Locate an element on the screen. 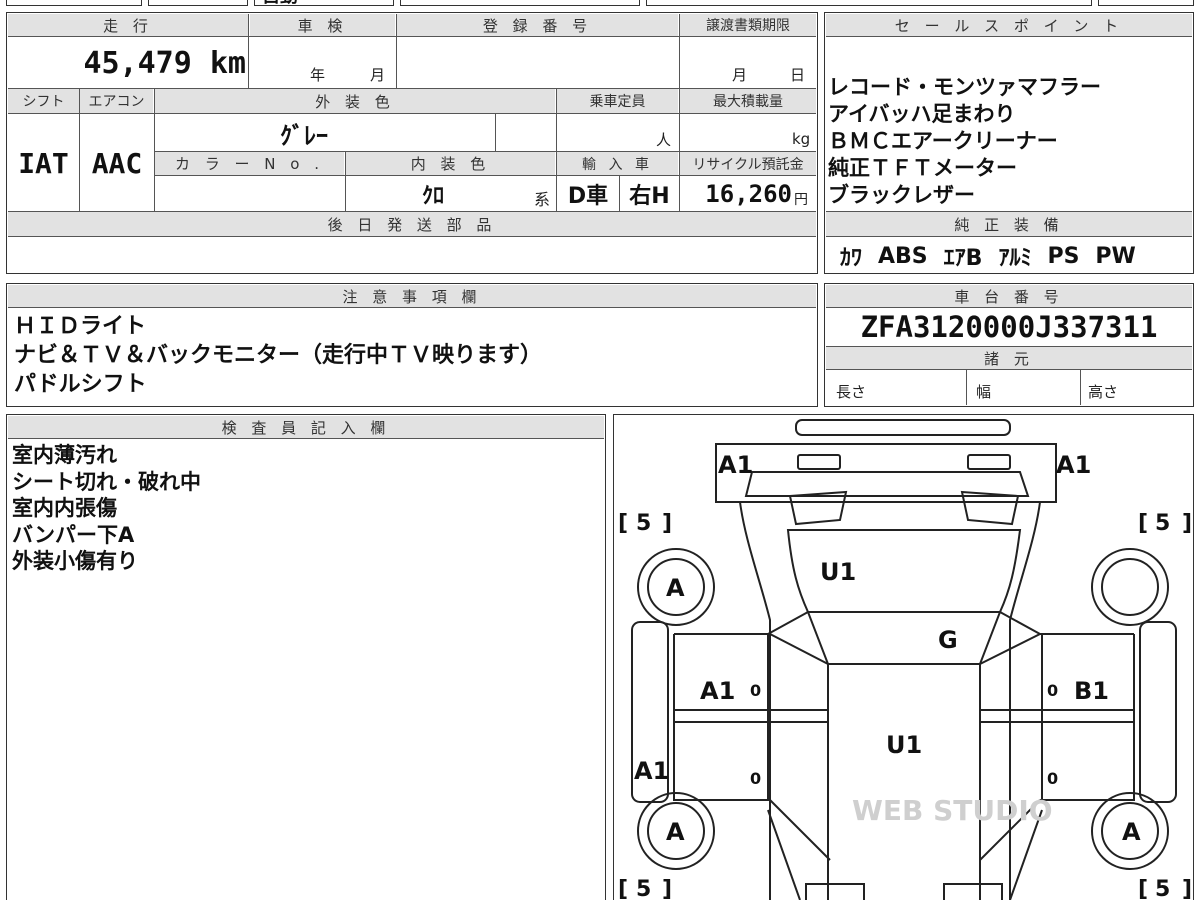 Image resolution: width=1200 pixels, height=900 pixels. inspector-item: 室内薄汚れ is located at coordinates (64, 455).